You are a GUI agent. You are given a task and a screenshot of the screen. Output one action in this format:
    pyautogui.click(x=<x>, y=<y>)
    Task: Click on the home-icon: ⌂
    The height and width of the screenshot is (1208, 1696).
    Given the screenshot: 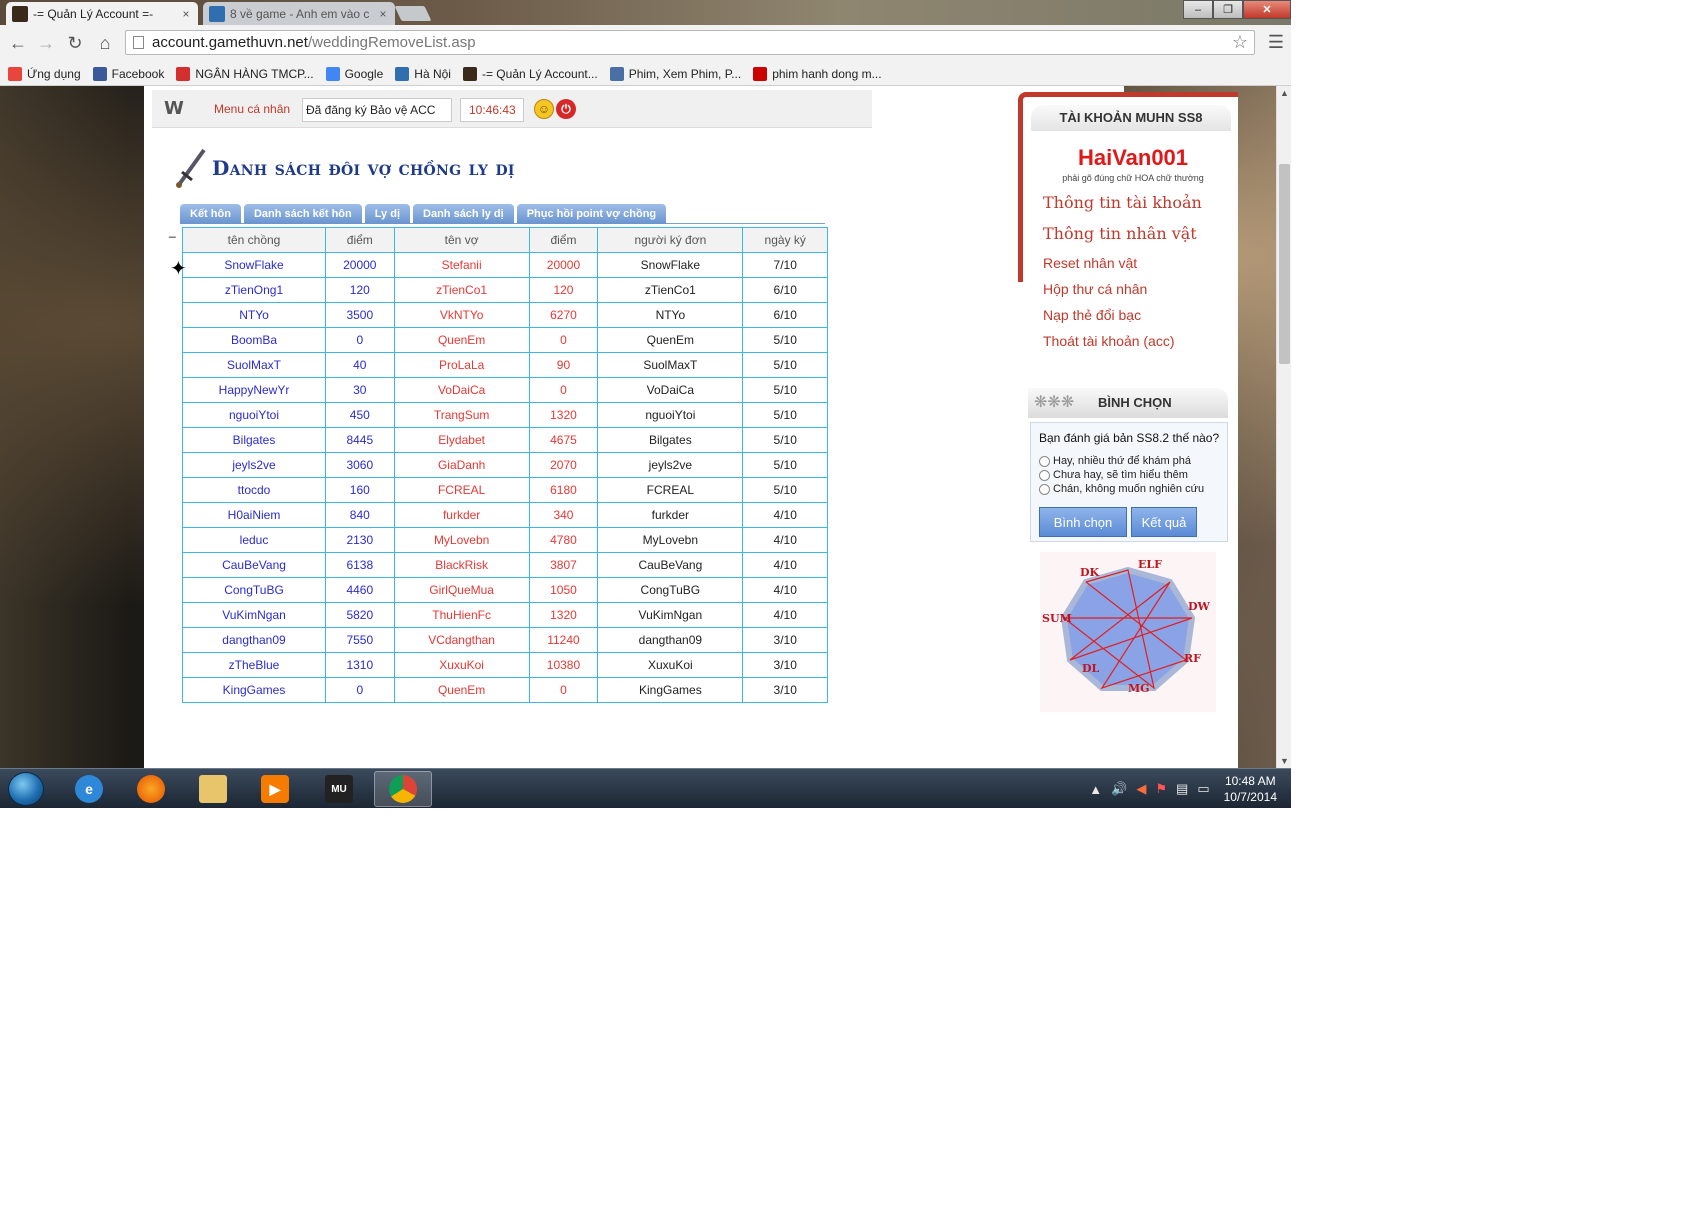 What is the action you would take?
    pyautogui.click(x=105, y=43)
    